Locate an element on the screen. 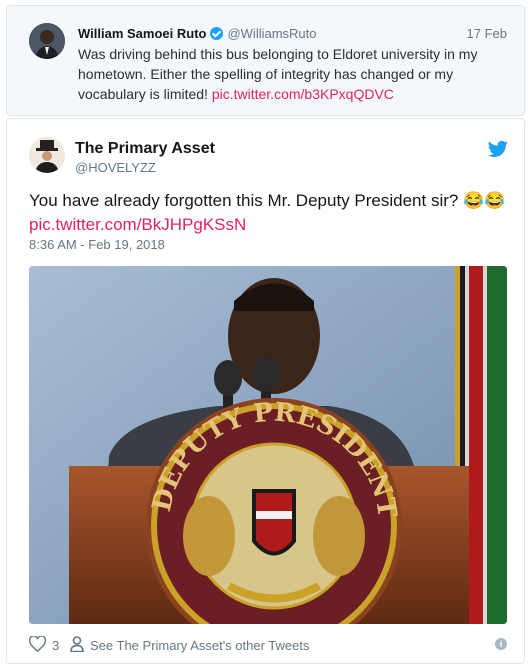 The image size is (531, 671). twitter-bird-icon is located at coordinates (498, 149).